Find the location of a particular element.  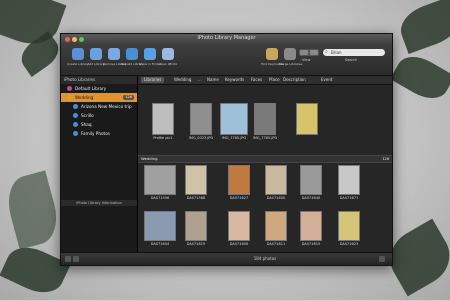

sidebar-header: iPhoto Libraries is located at coordinates (99, 80).